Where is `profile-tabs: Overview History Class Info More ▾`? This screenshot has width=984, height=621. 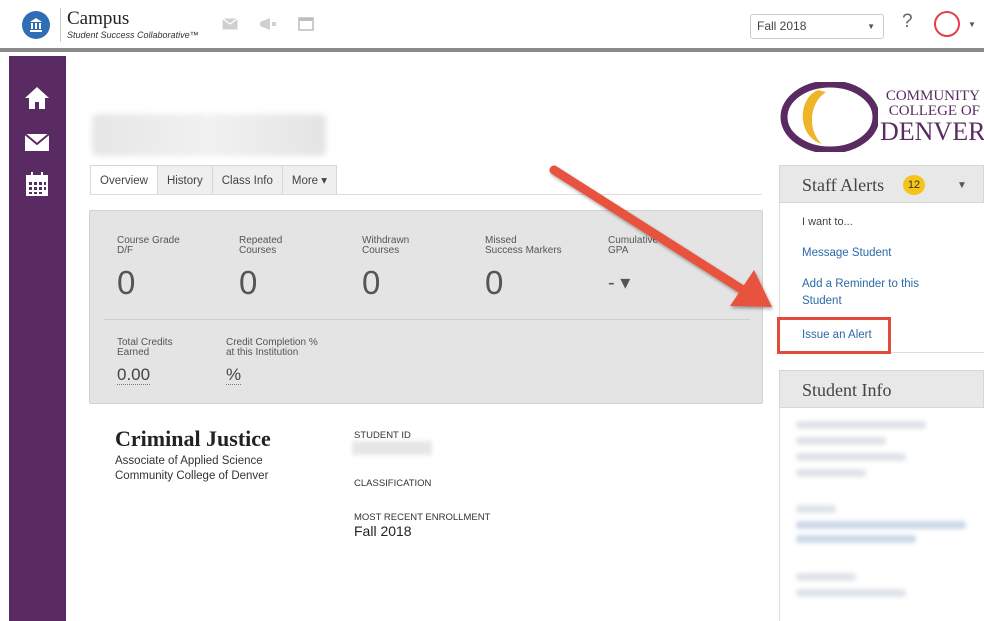
profile-tabs: Overview History Class Info More ▾ is located at coordinates (214, 180).